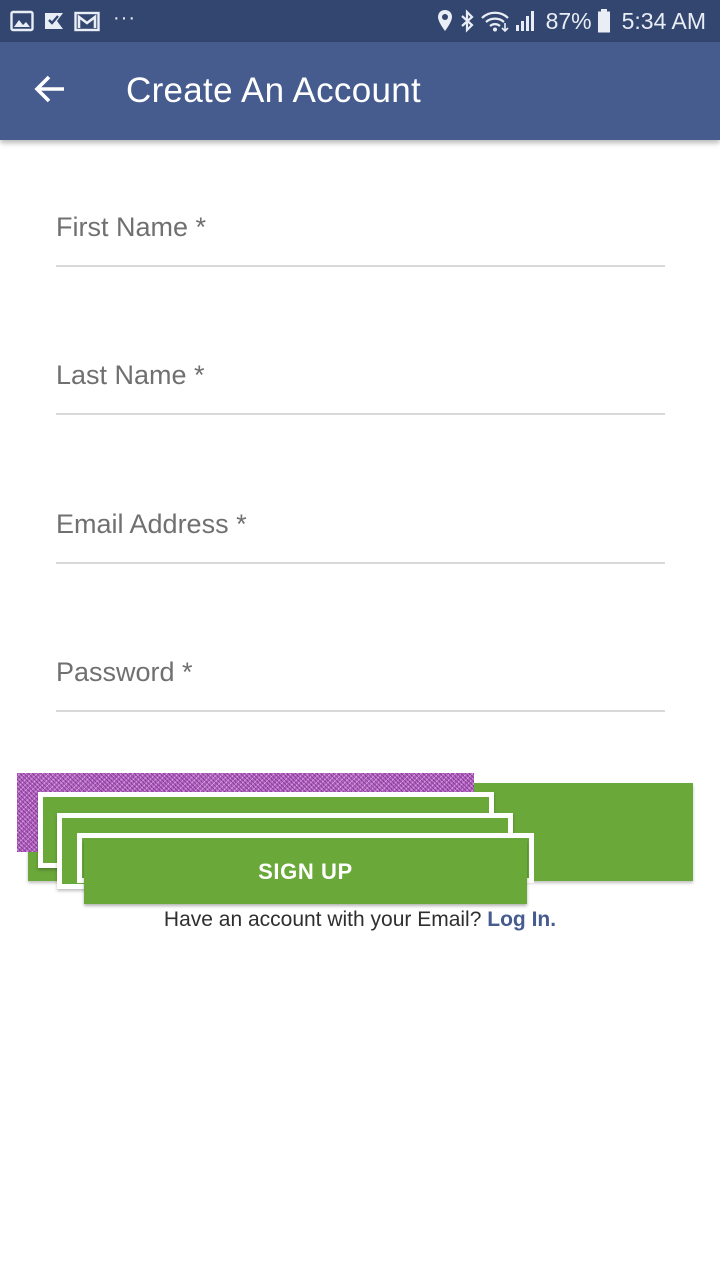  Describe the element at coordinates (663, 20) in the screenshot. I see `clock: 5:34 AM` at that location.